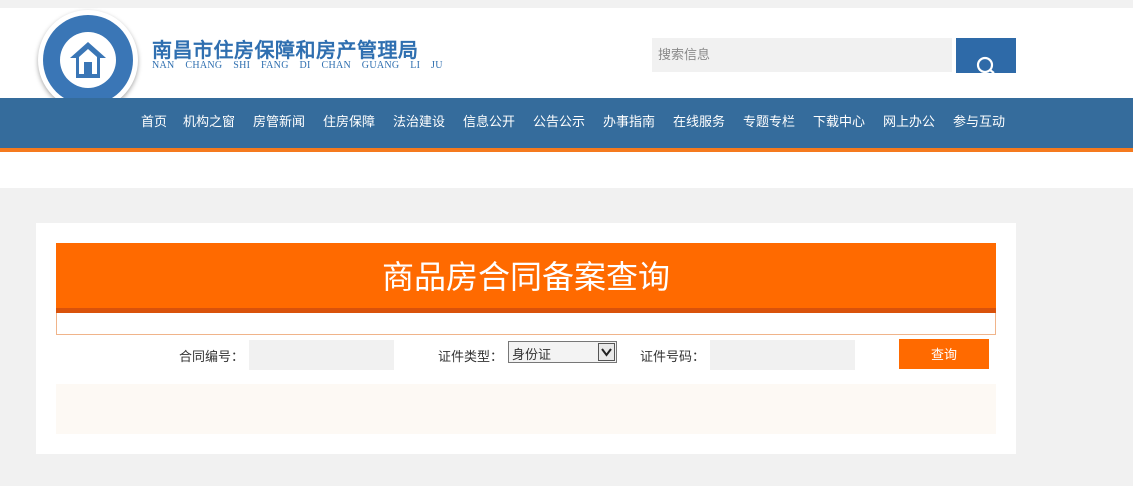 The height and width of the screenshot is (486, 1133). What do you see at coordinates (526, 275) in the screenshot?
I see `query-title: 商品房合同备案查询` at bounding box center [526, 275].